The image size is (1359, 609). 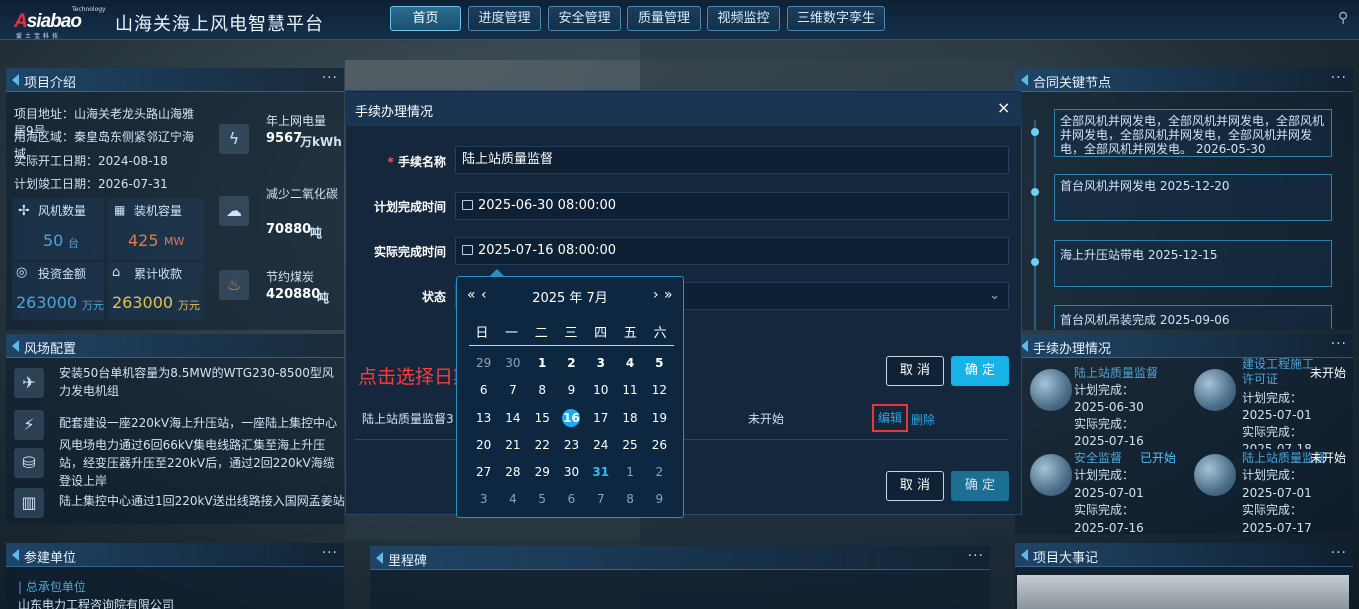 What do you see at coordinates (1327, 373) in the screenshot?
I see `card-status: 未开始` at bounding box center [1327, 373].